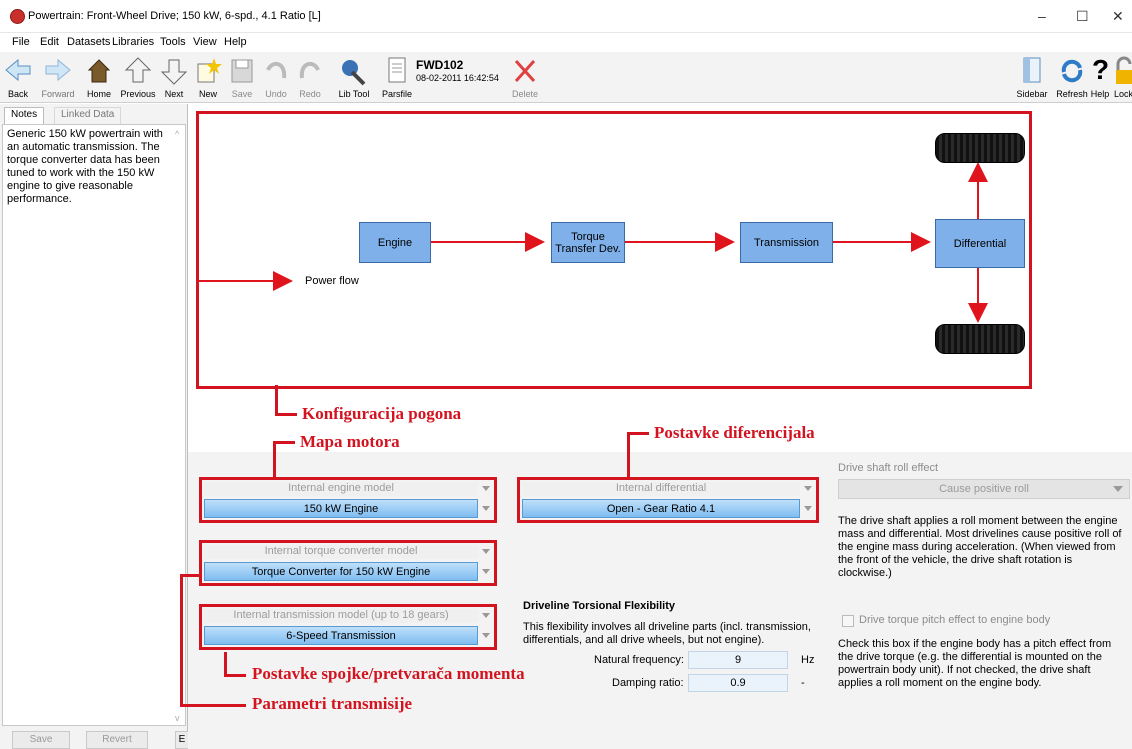  Describe the element at coordinates (1032, 77) in the screenshot. I see `sidebar-button: Sidebar` at that location.